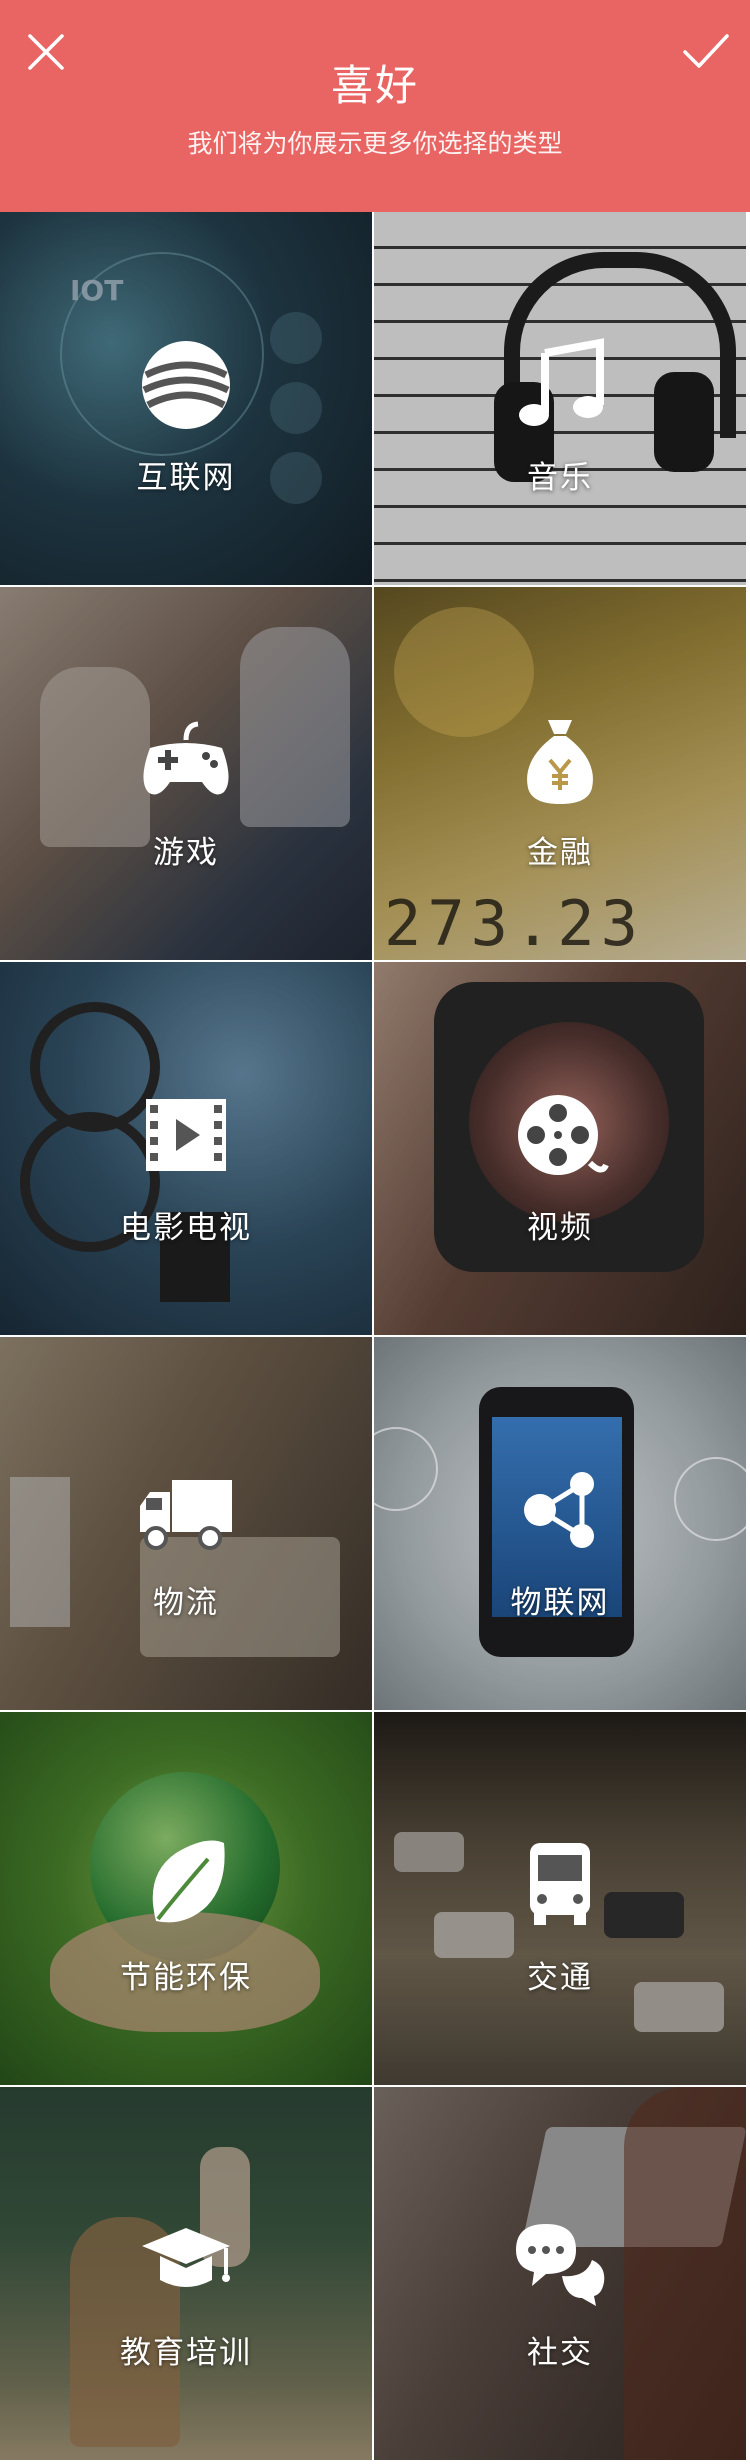 The width and height of the screenshot is (750, 2464). I want to click on category-tile-social: 社交, so click(560, 2273).